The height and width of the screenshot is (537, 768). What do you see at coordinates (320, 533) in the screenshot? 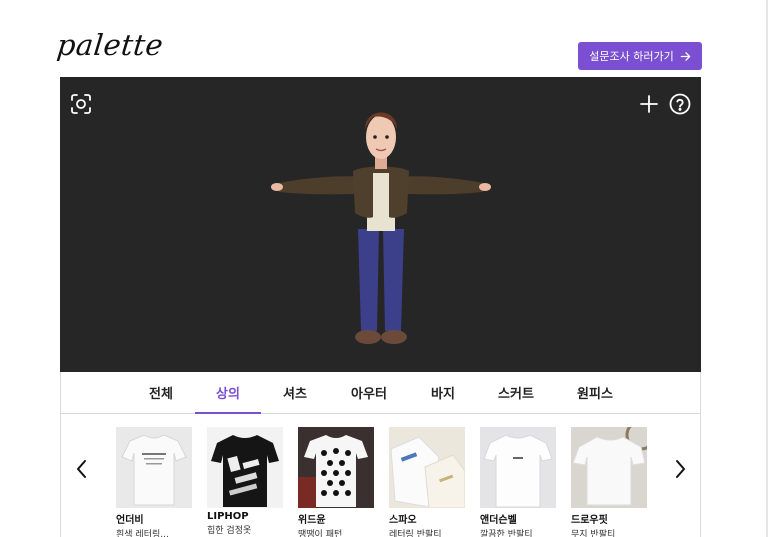
I see `product-description: 땡땡이 패턴` at bounding box center [320, 533].